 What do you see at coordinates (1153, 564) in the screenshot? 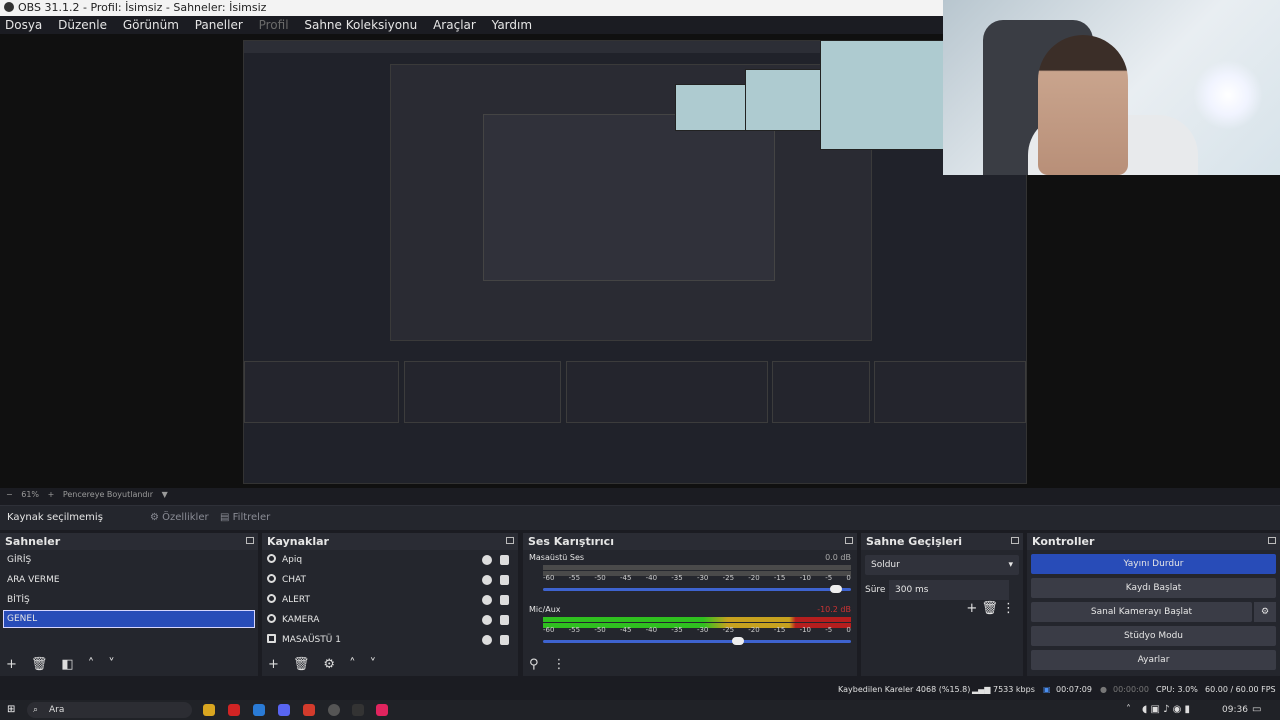
I see `stop-streaming-button: Yayını Durdur` at bounding box center [1153, 564].